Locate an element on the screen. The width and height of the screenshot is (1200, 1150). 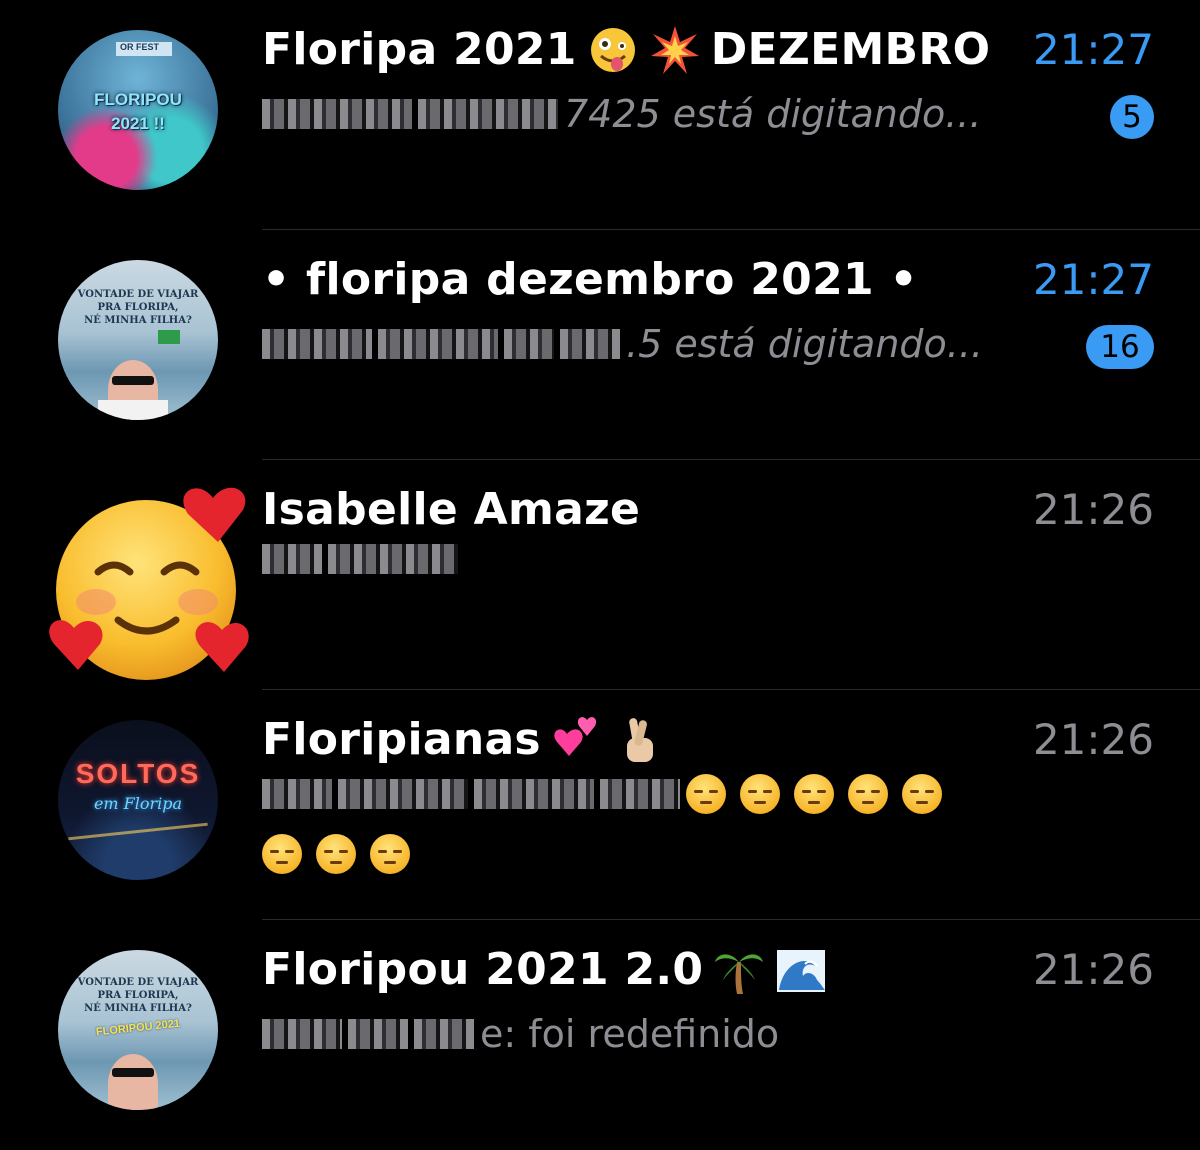
collision-icon is located at coordinates (674, 50).